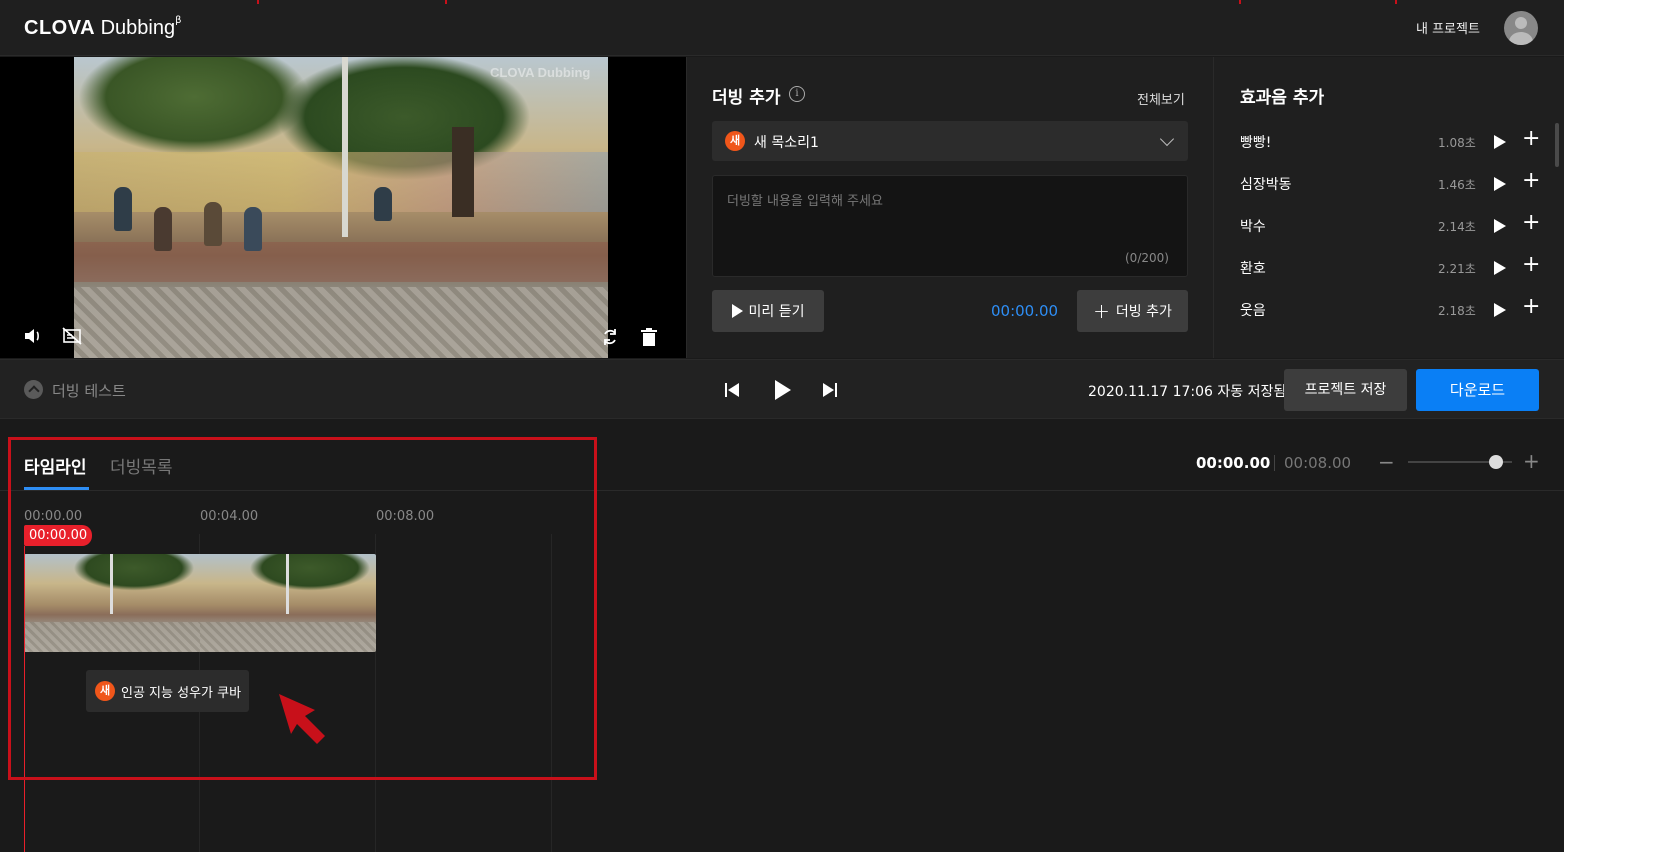 Image resolution: width=1666 pixels, height=852 pixels. What do you see at coordinates (1253, 227) in the screenshot?
I see `sound-effect-name: 박수` at bounding box center [1253, 227].